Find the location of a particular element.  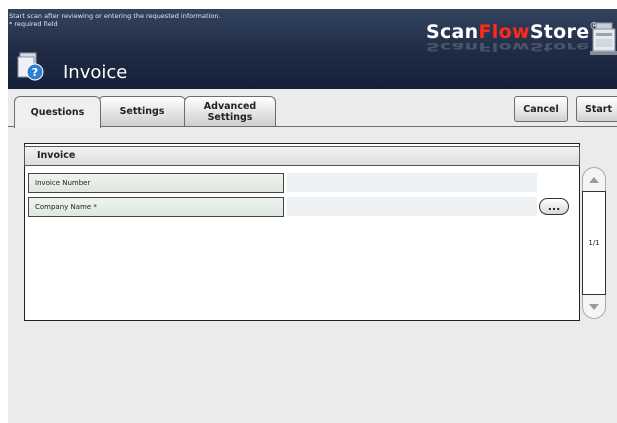

page-indicator-text: 1/1 is located at coordinates (594, 243).